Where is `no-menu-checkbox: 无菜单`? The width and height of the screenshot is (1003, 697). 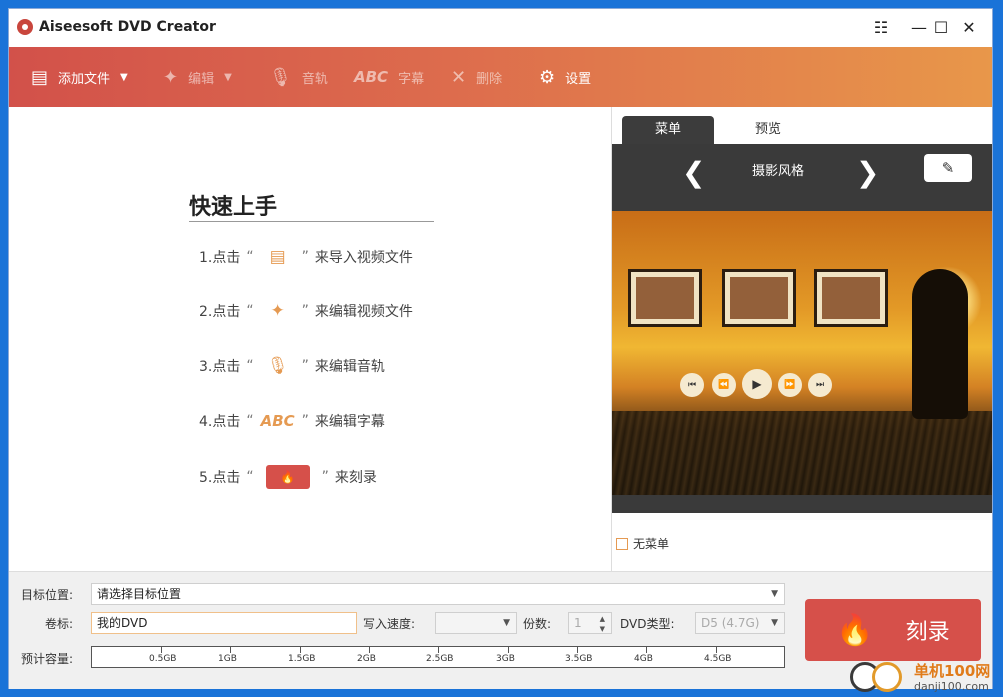
no-menu-checkbox: 无菜单 is located at coordinates (642, 543).